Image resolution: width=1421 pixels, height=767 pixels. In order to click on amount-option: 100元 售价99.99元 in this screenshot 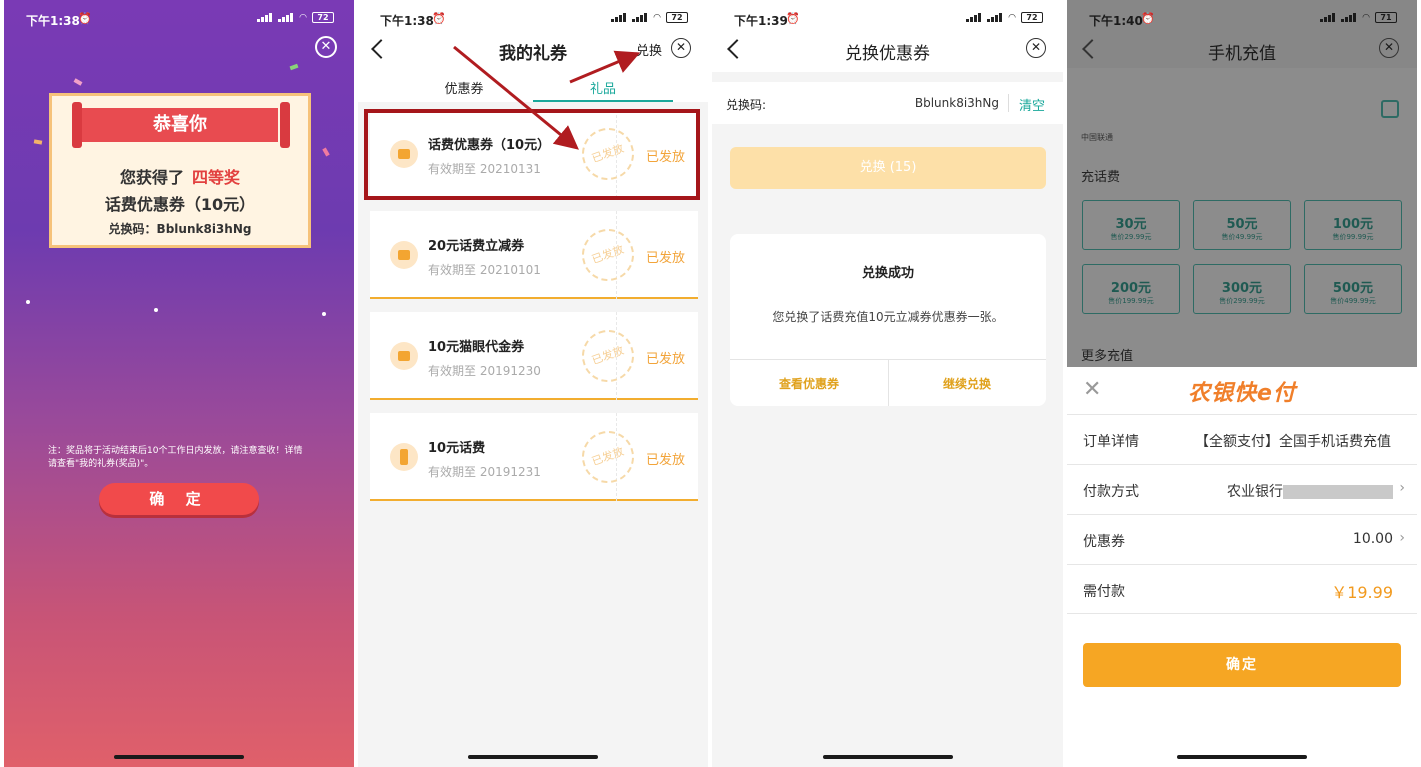, I will do `click(1353, 225)`.